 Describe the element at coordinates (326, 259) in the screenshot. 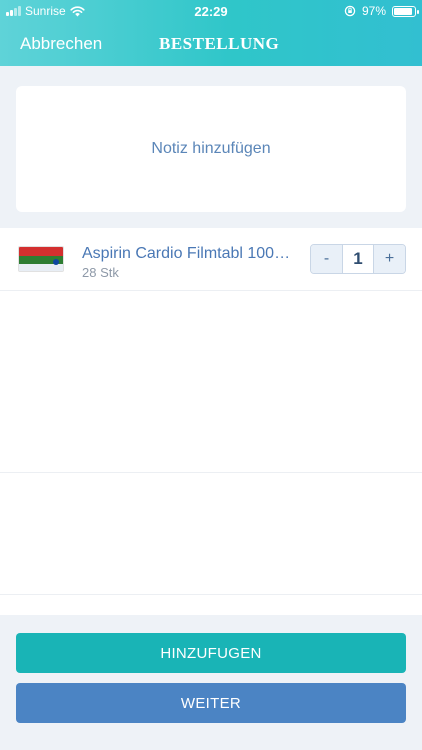

I see `decrement-button: -` at that location.